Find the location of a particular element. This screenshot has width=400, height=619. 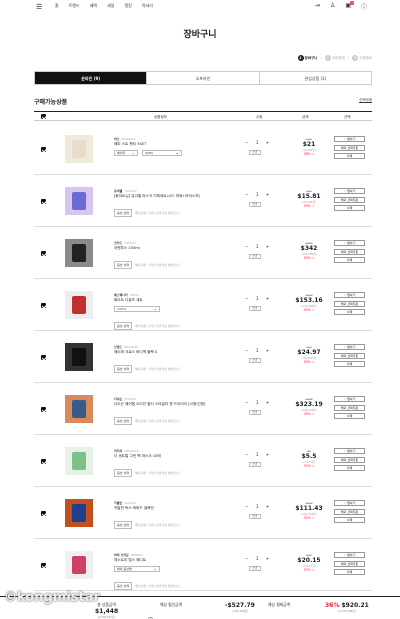

product-brand: 다이슨 is located at coordinates (118, 399).